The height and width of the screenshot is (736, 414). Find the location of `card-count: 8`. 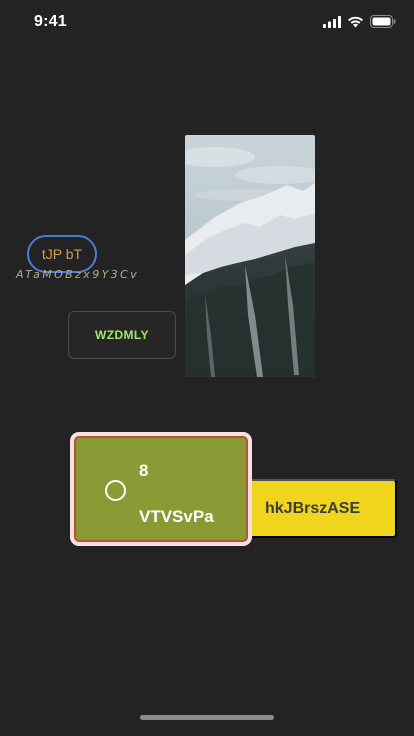

card-count: 8 is located at coordinates (144, 470).